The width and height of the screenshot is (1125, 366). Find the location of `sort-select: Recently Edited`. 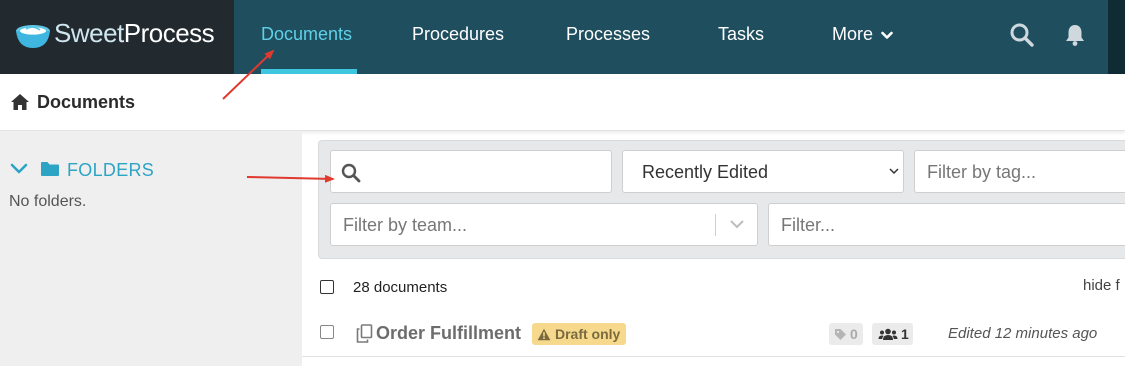

sort-select: Recently Edited is located at coordinates (763, 171).